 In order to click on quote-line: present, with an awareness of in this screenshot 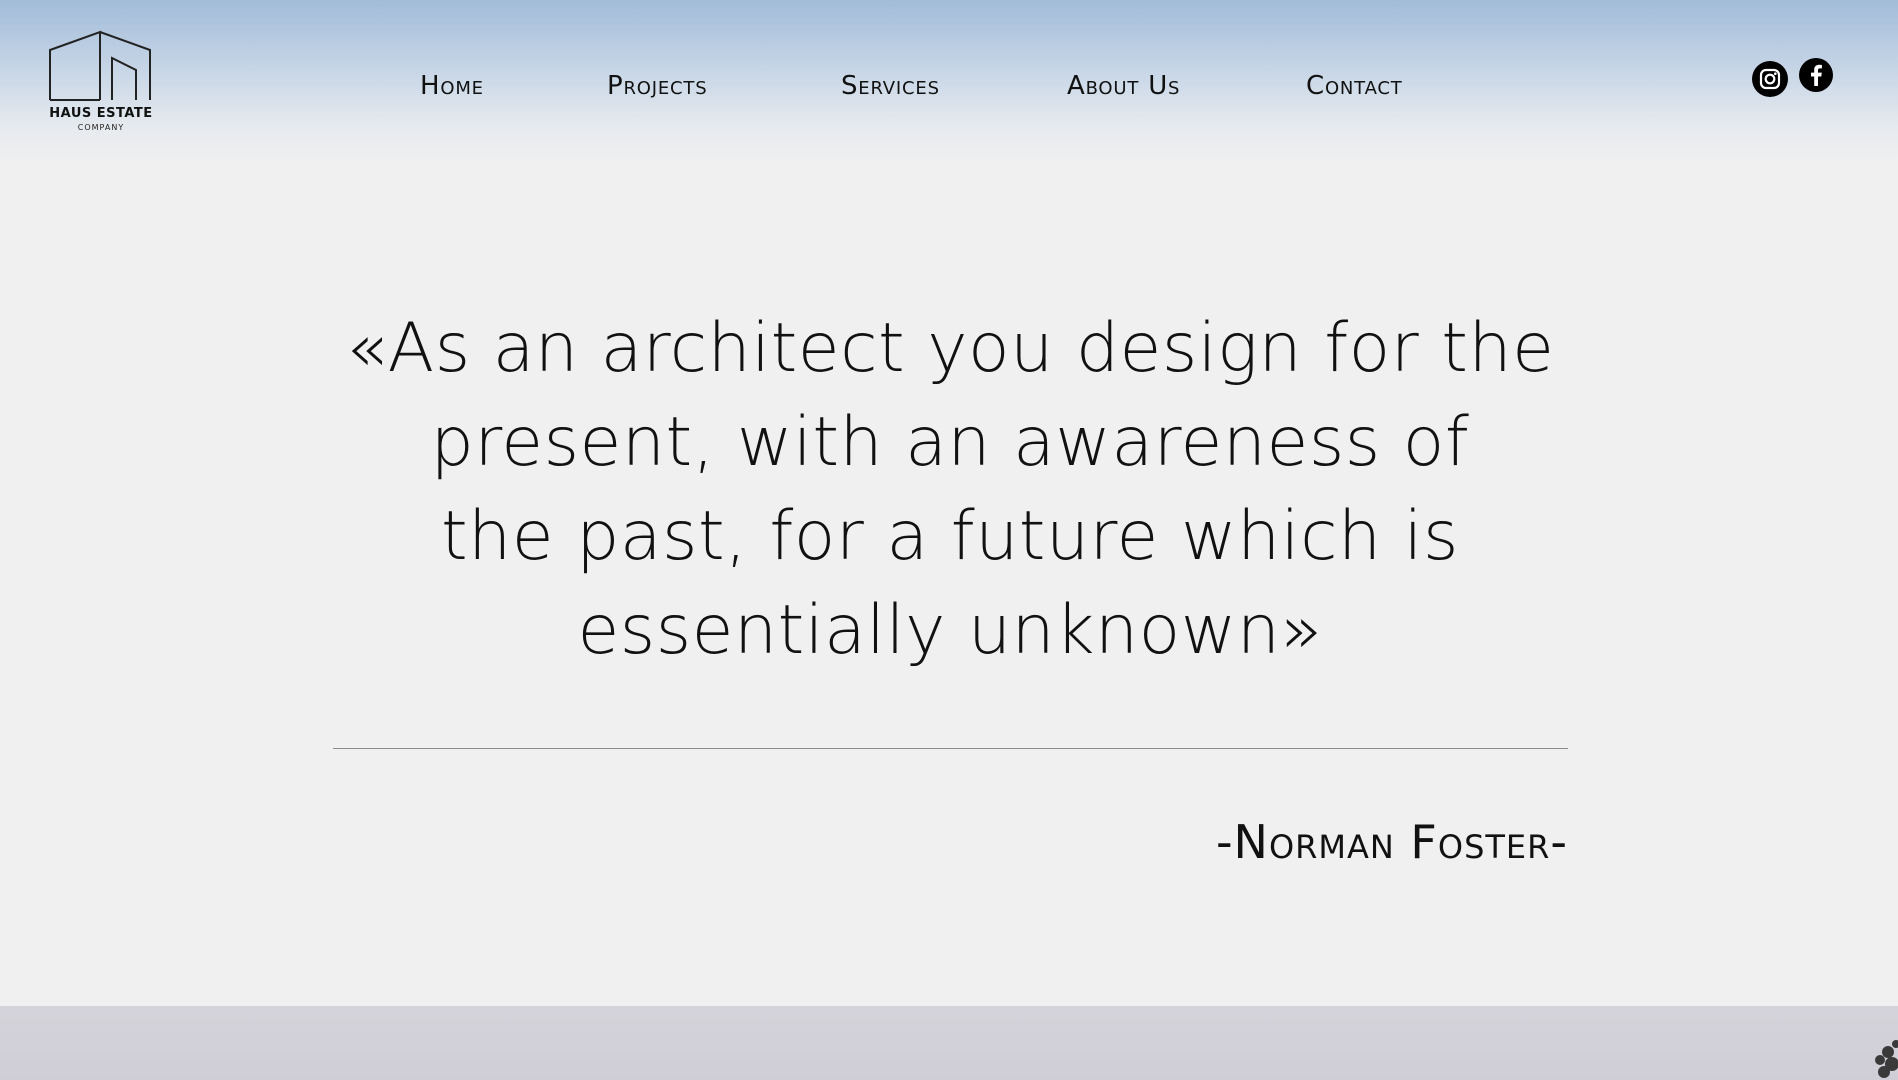, I will do `click(950, 442)`.